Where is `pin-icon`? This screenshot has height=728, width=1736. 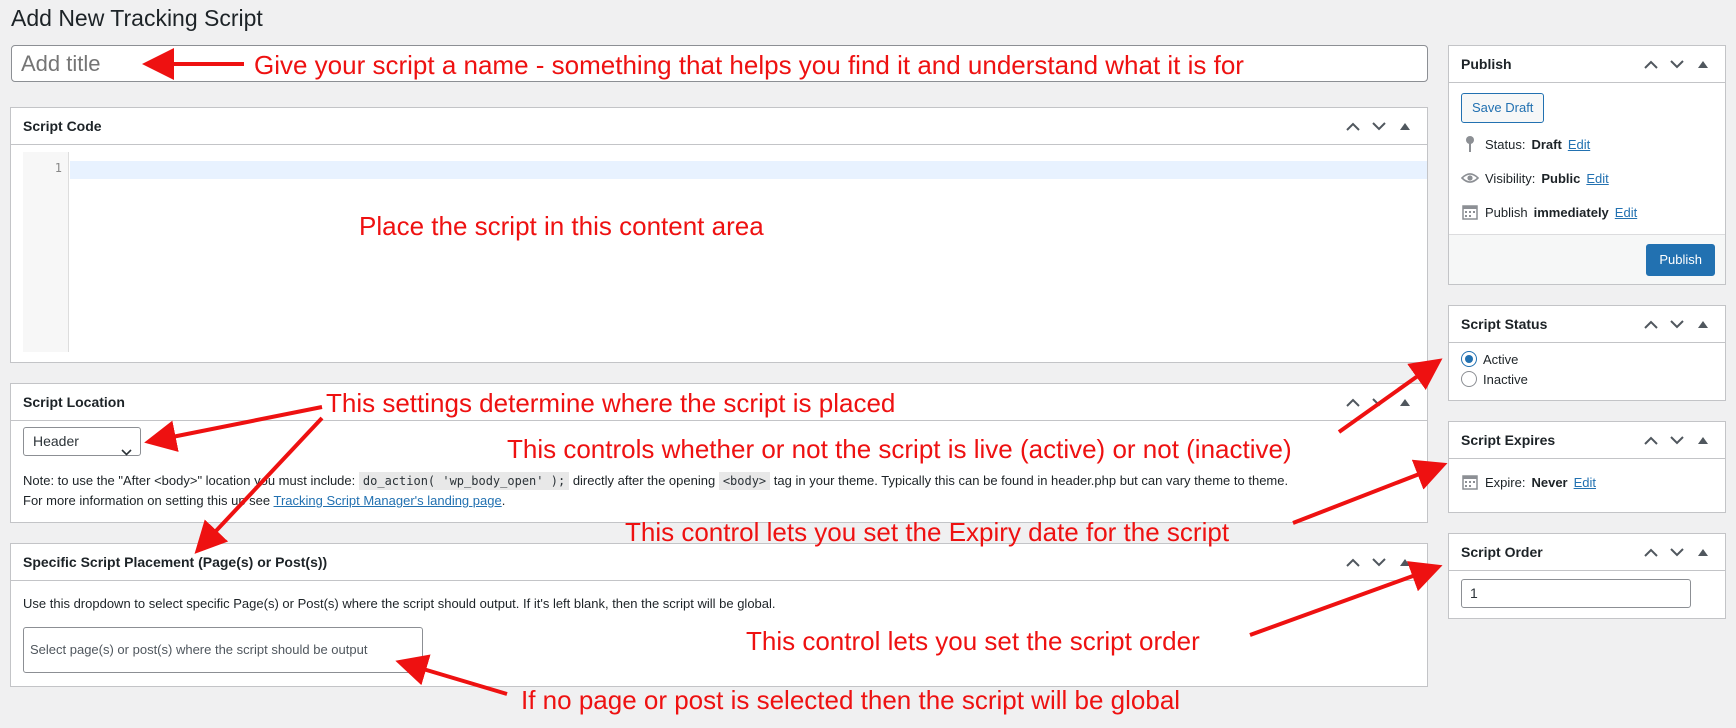
pin-icon is located at coordinates (1470, 144).